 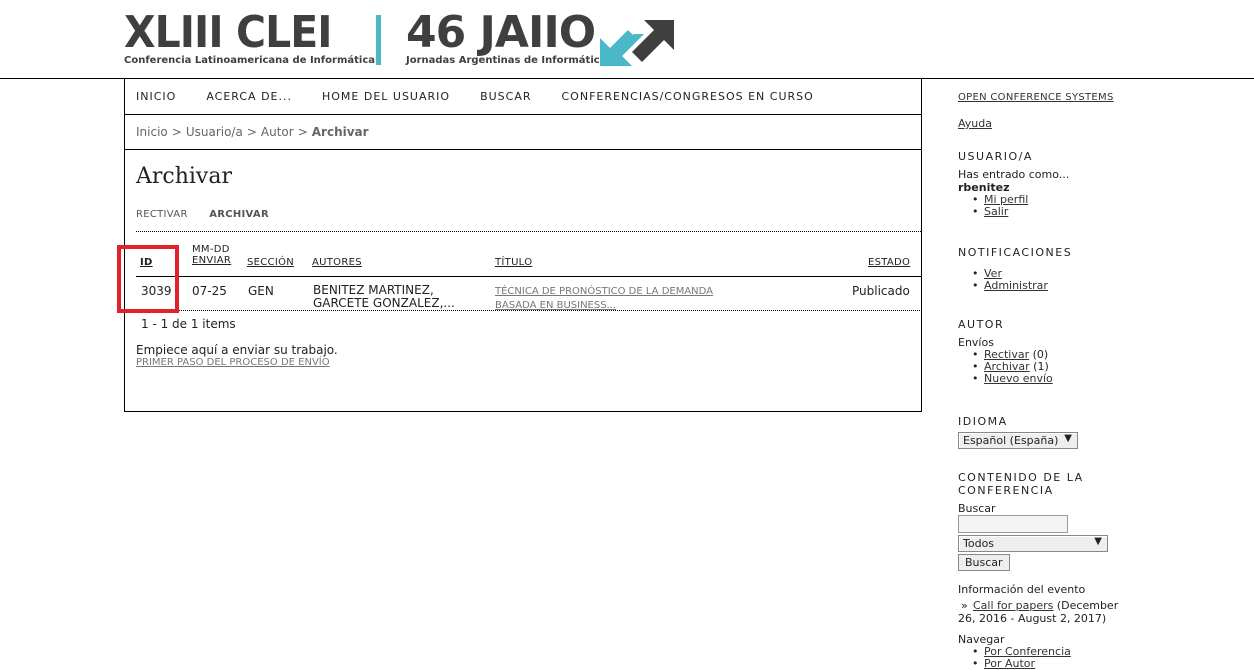 I want to click on browse-by-author-link: Por Autor, so click(x=1009, y=663).